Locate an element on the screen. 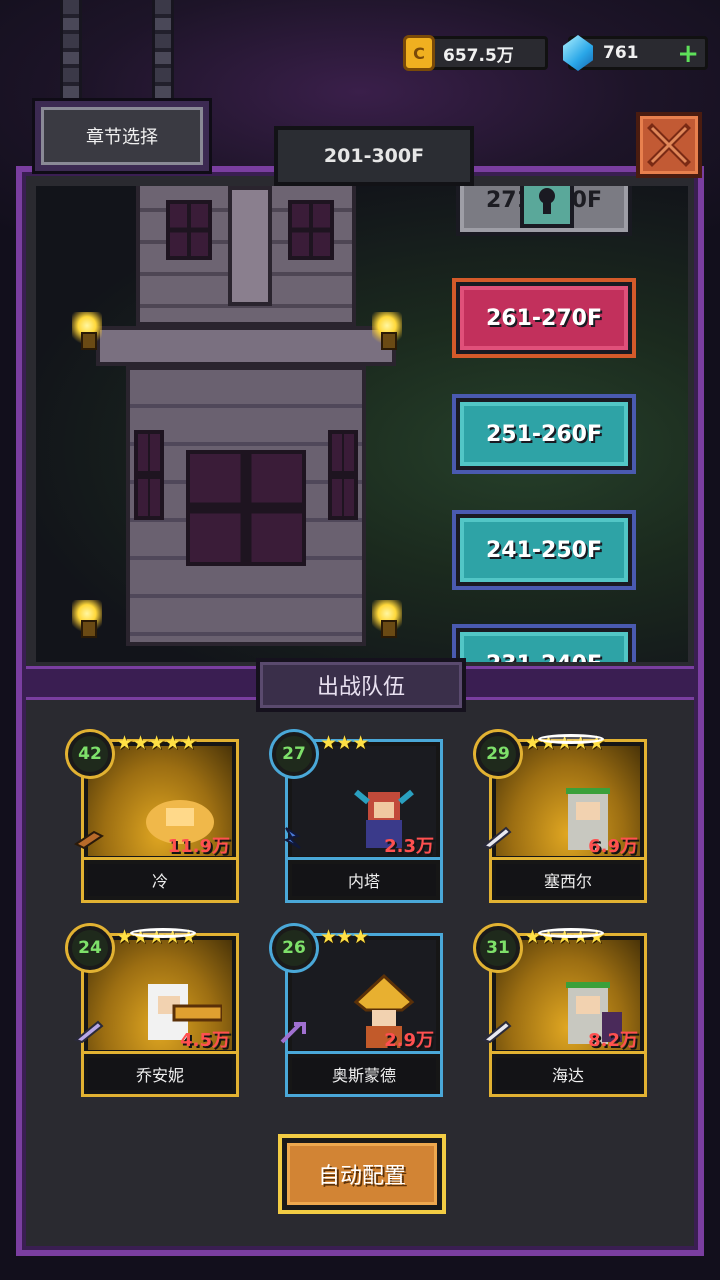 Image resolution: width=720 pixels, height=1280 pixels. lock-icon is located at coordinates (547, 207).